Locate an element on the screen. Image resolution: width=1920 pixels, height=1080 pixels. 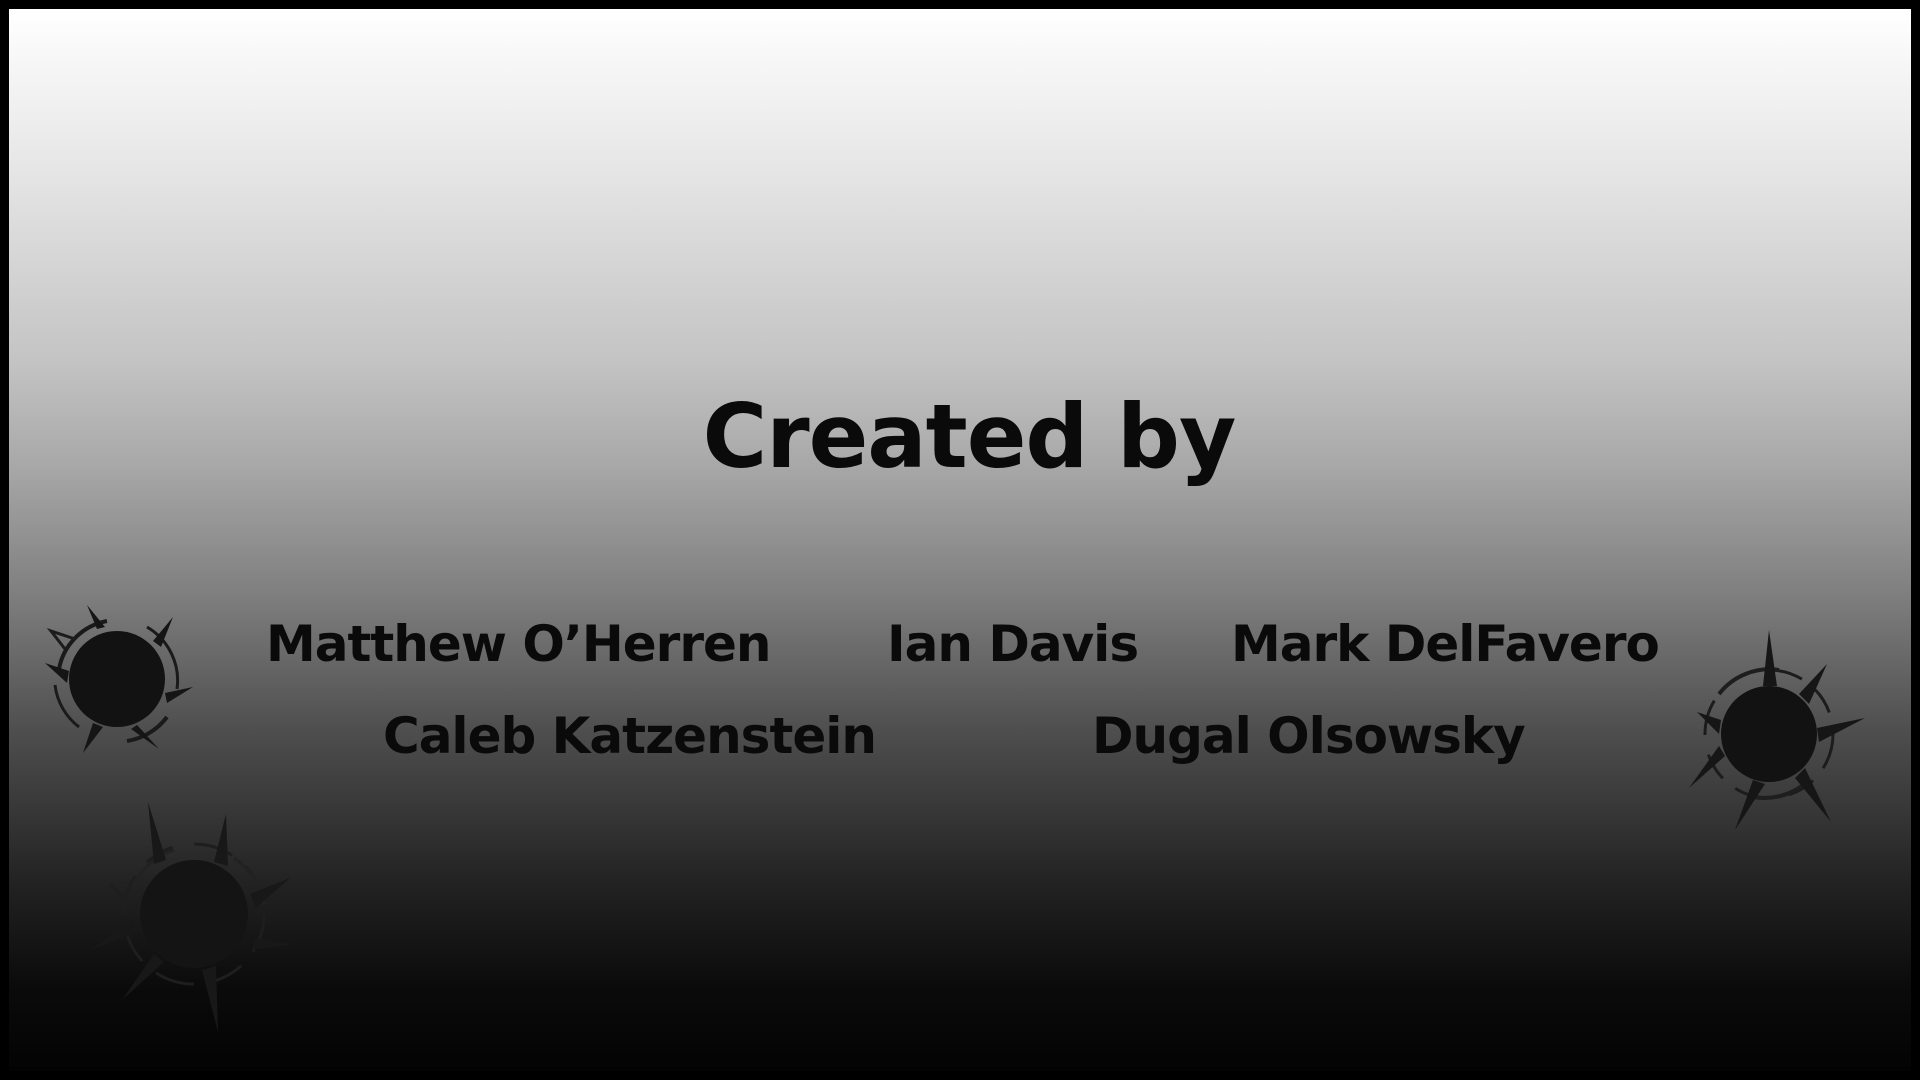
credit-name-1: Matthew O’Herren is located at coordinates (518, 644).